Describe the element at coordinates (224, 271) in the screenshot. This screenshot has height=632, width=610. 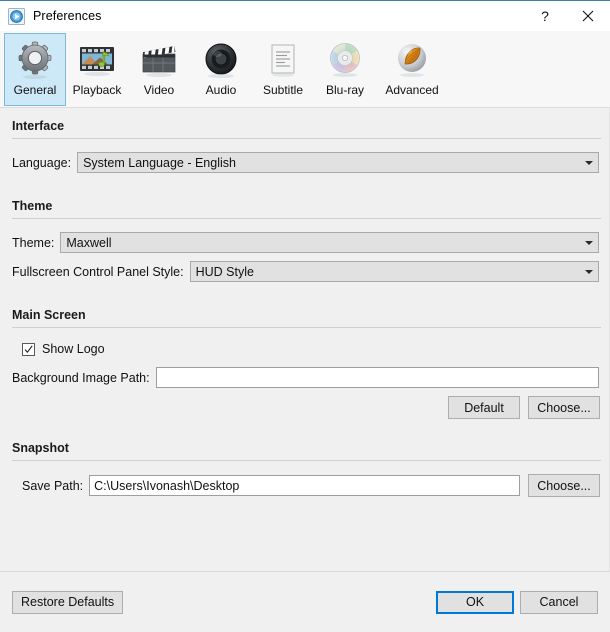
I see `fullscreen-style-value: HUD Style` at that location.